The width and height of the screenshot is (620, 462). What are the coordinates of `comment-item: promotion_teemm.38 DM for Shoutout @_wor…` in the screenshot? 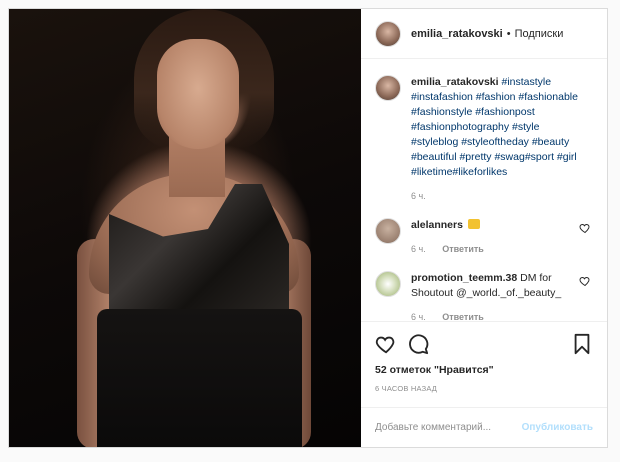 It's located at (484, 296).